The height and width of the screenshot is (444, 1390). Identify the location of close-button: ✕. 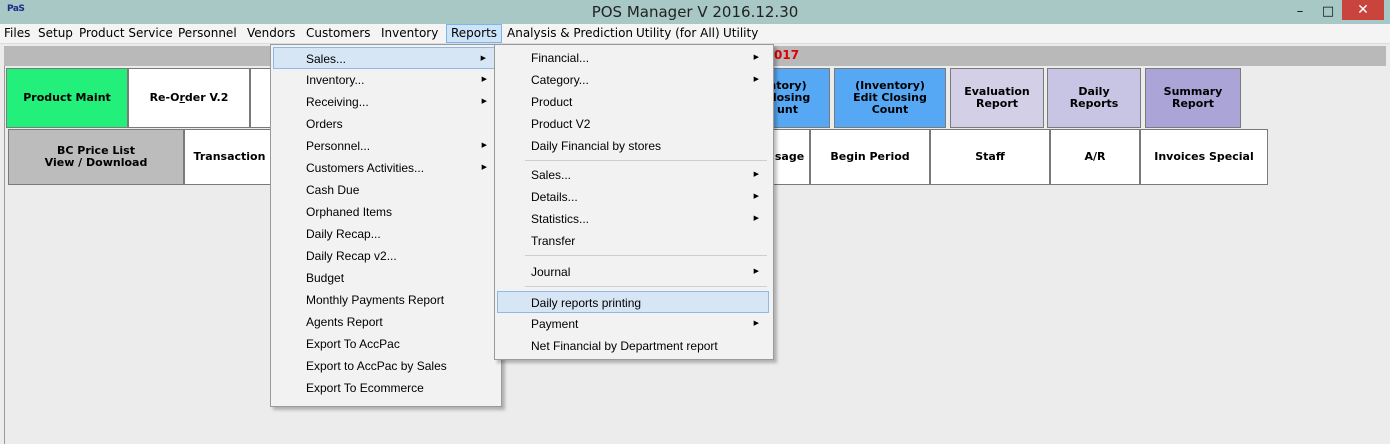
(1363, 10).